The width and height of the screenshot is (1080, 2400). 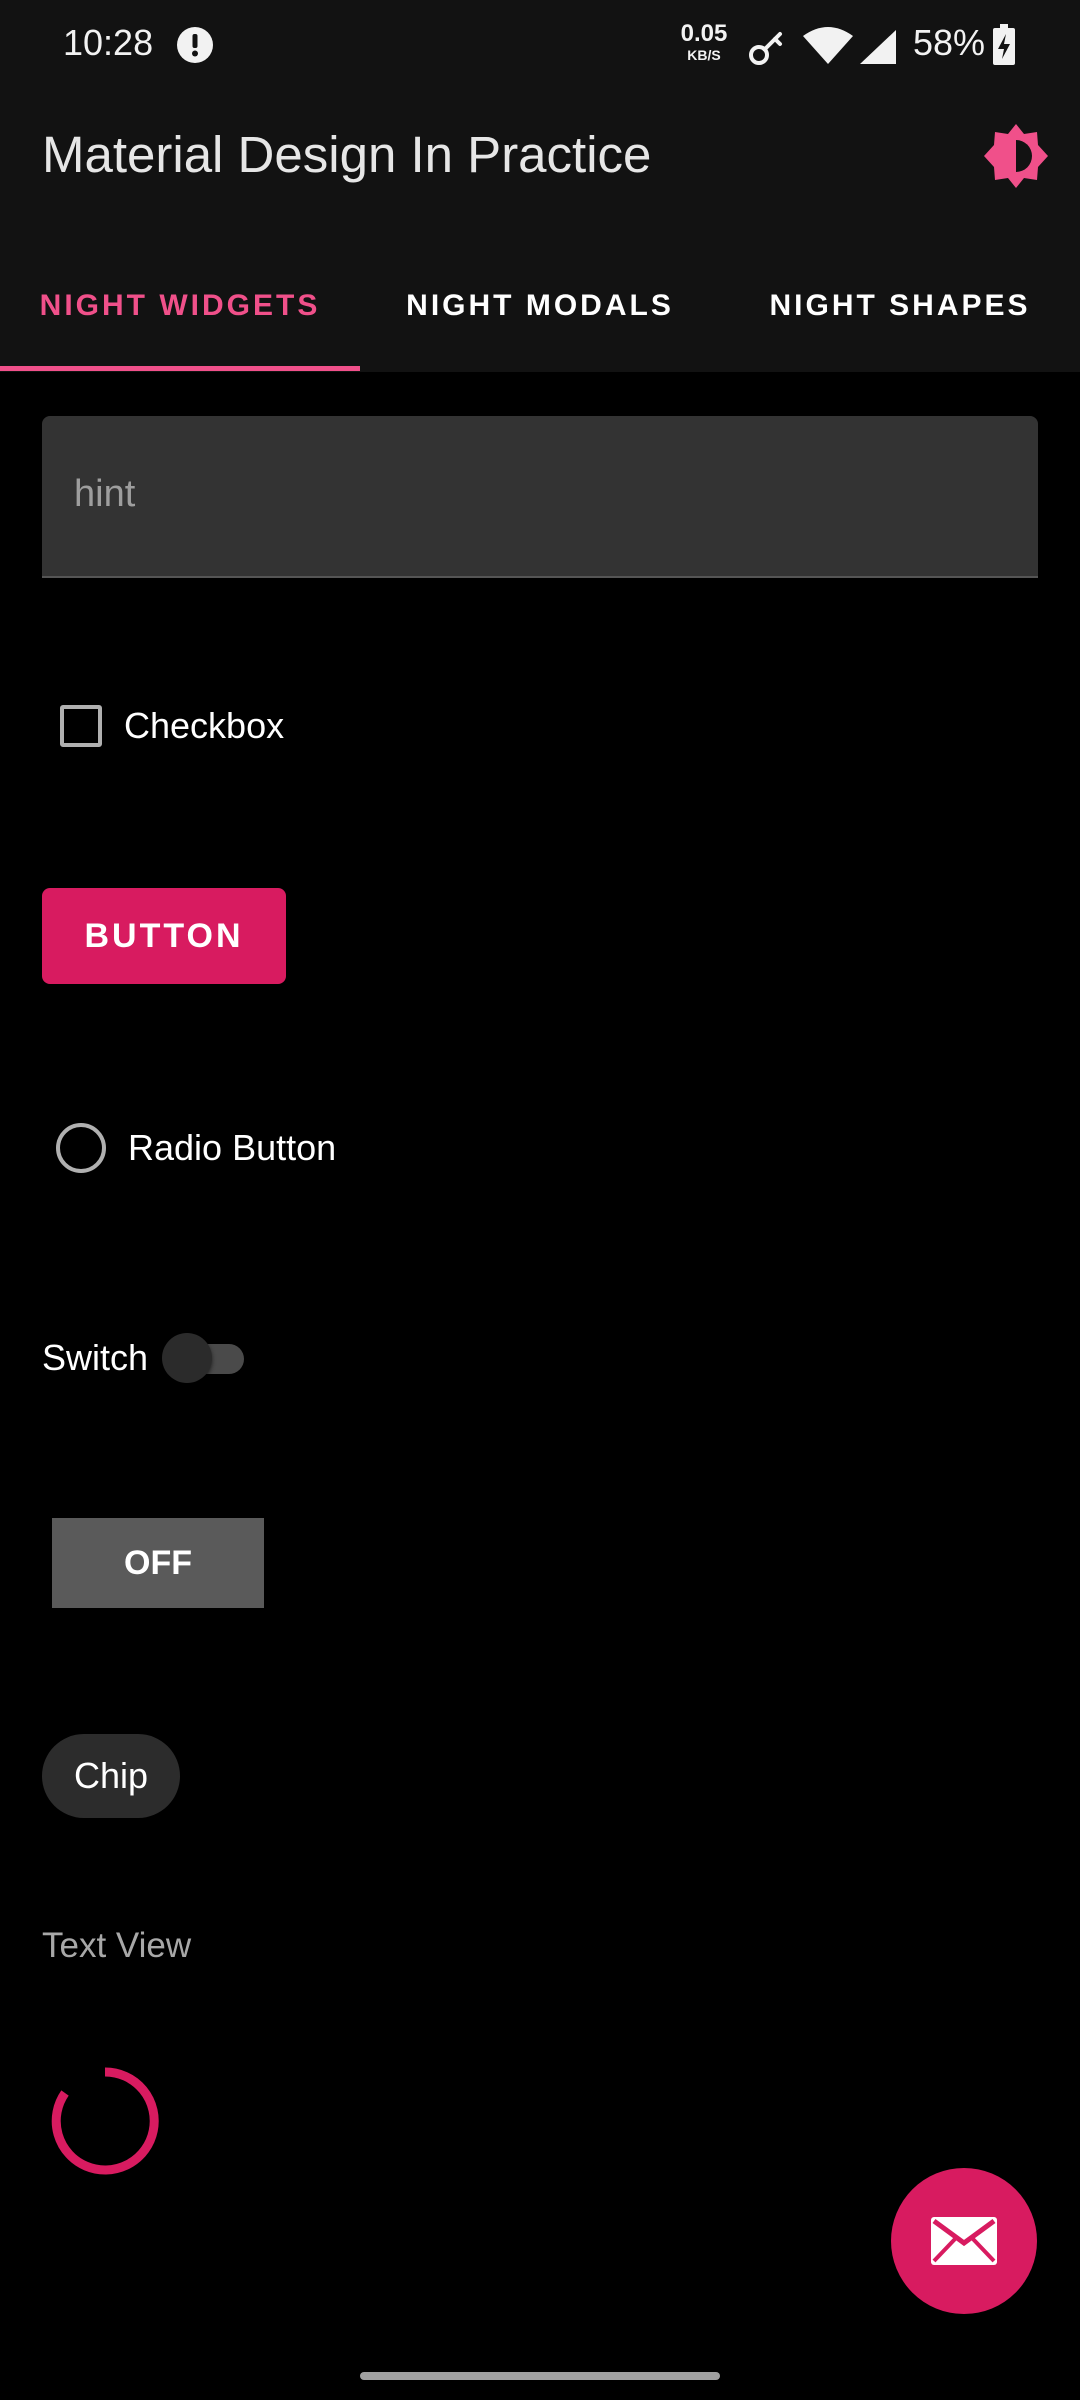 What do you see at coordinates (180, 368) in the screenshot?
I see `tab-indicator` at bounding box center [180, 368].